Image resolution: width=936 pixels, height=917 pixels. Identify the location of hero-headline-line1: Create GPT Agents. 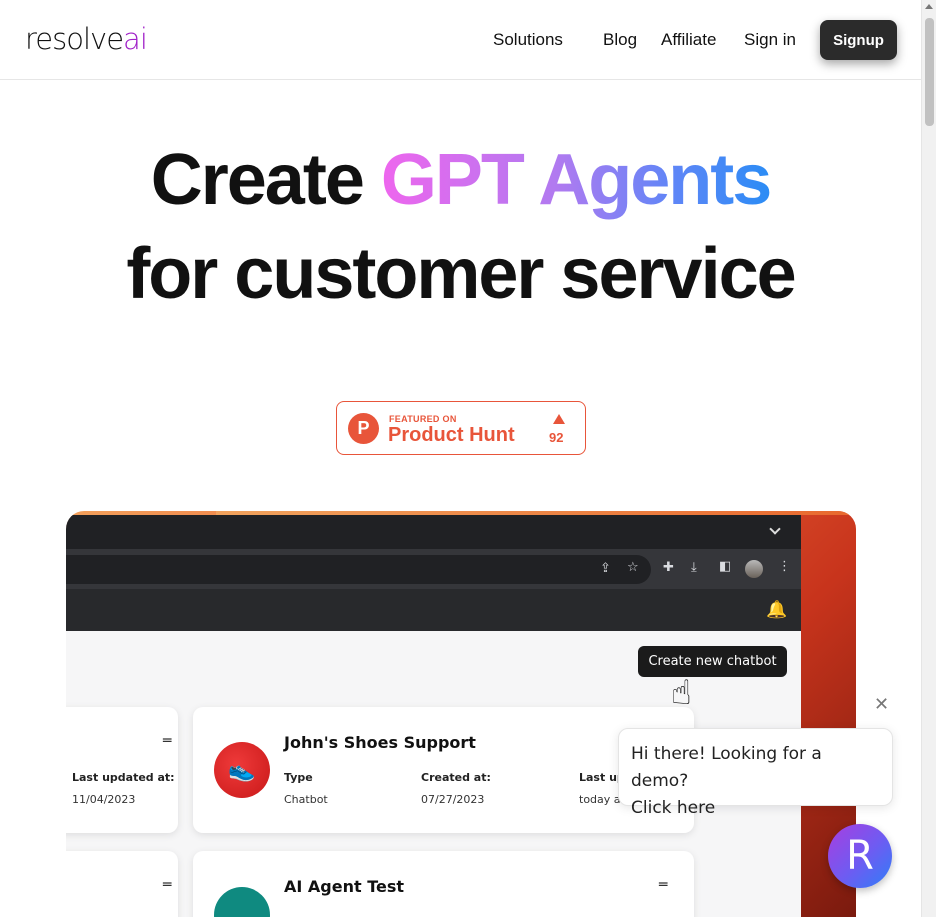
(460, 180).